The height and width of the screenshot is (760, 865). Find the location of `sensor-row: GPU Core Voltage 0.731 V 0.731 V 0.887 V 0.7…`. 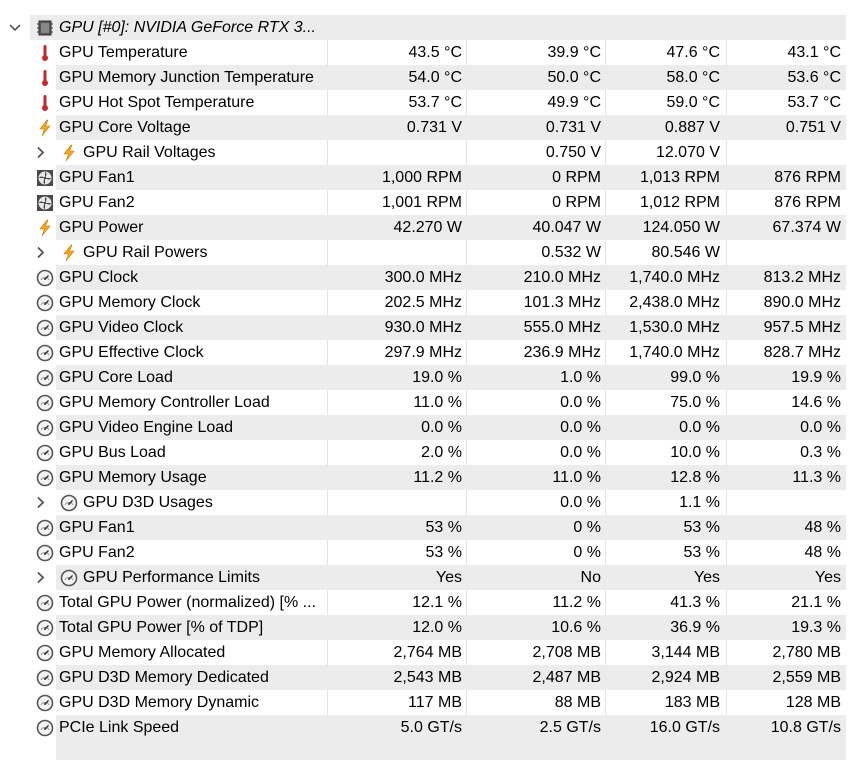

sensor-row: GPU Core Voltage 0.731 V 0.731 V 0.887 V 0.7… is located at coordinates (432, 127).